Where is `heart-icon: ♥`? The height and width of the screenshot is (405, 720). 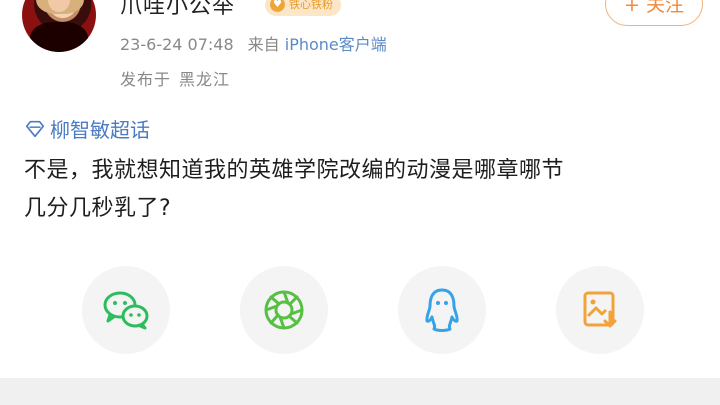 heart-icon: ♥ is located at coordinates (277, 6).